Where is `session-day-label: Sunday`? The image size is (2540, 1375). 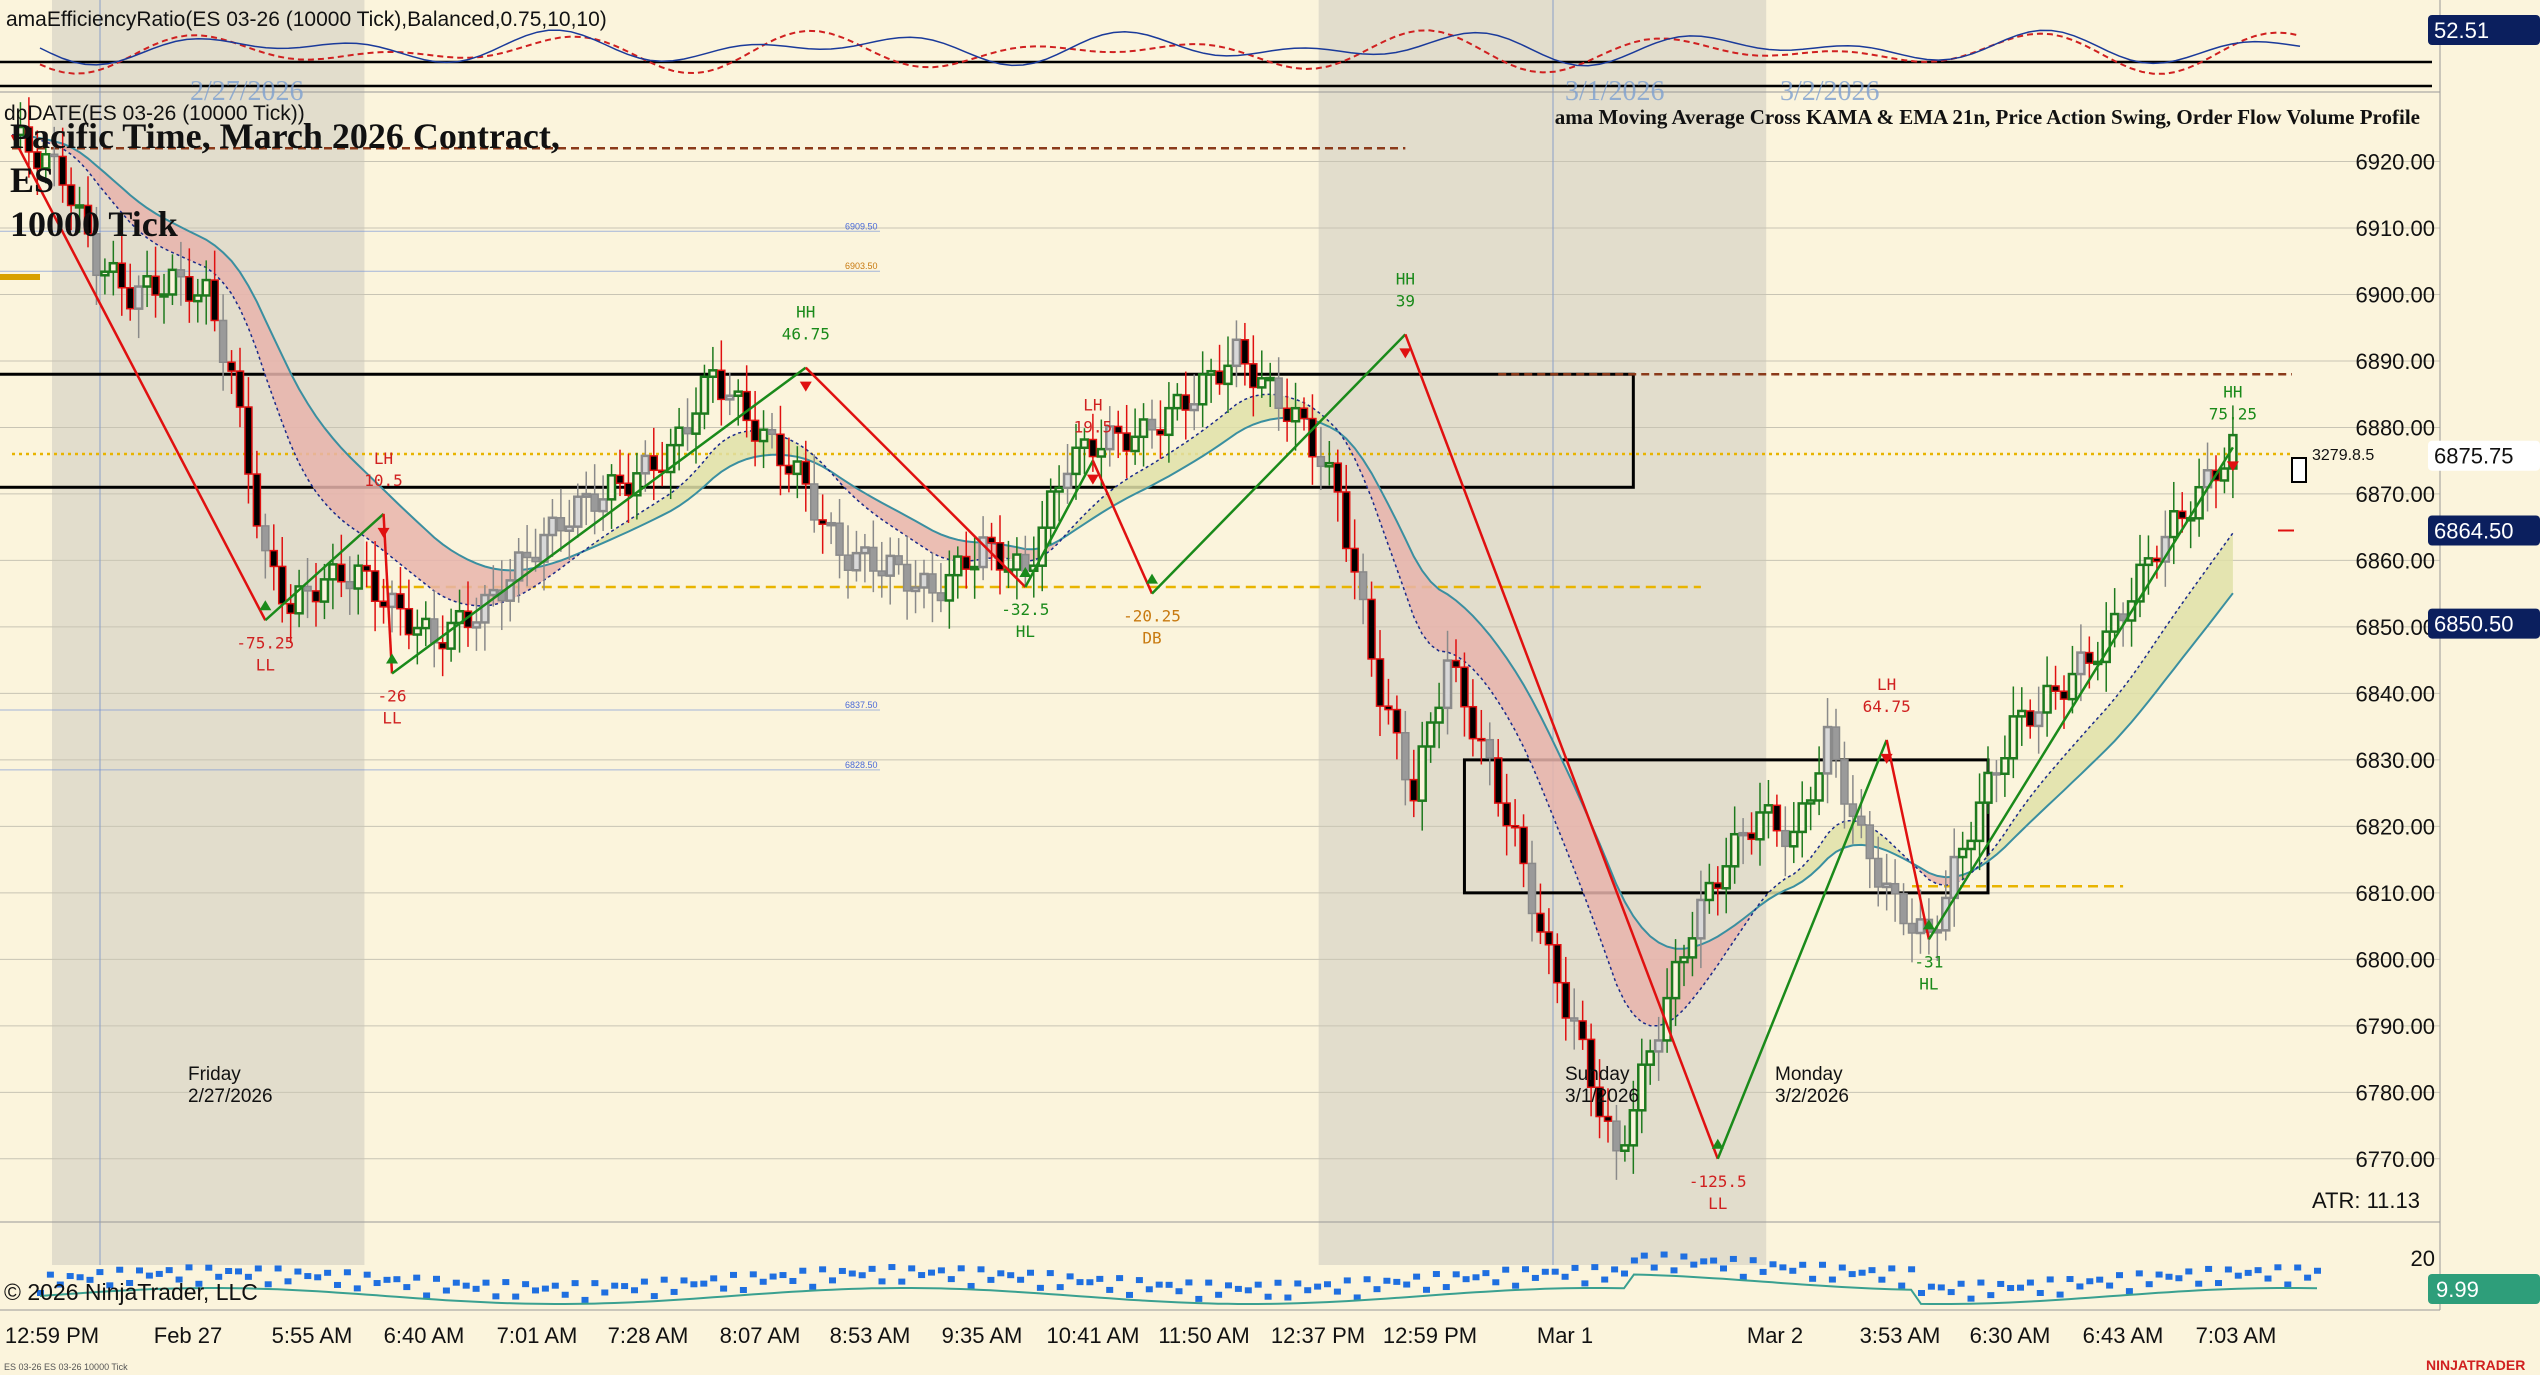
session-day-label: Sunday is located at coordinates (1597, 1074).